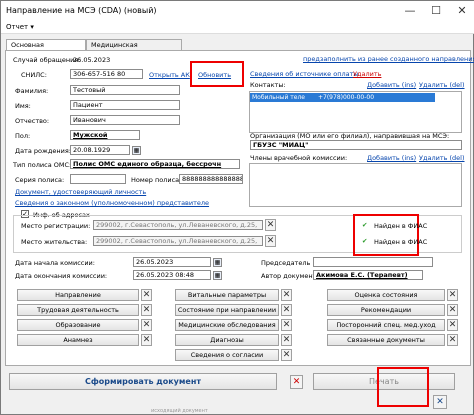  What do you see at coordinates (452, 325) in the screenshot?
I see `section-care-clear: ✕` at bounding box center [452, 325].